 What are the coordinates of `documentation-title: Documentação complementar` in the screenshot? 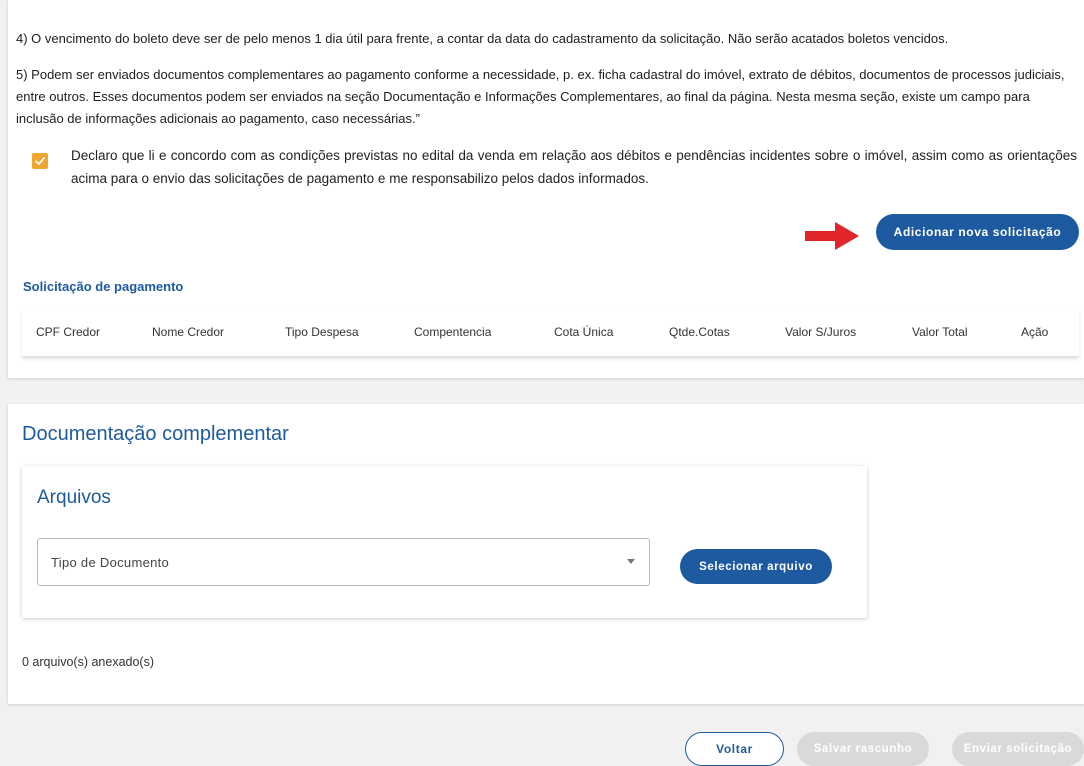 It's located at (155, 434).